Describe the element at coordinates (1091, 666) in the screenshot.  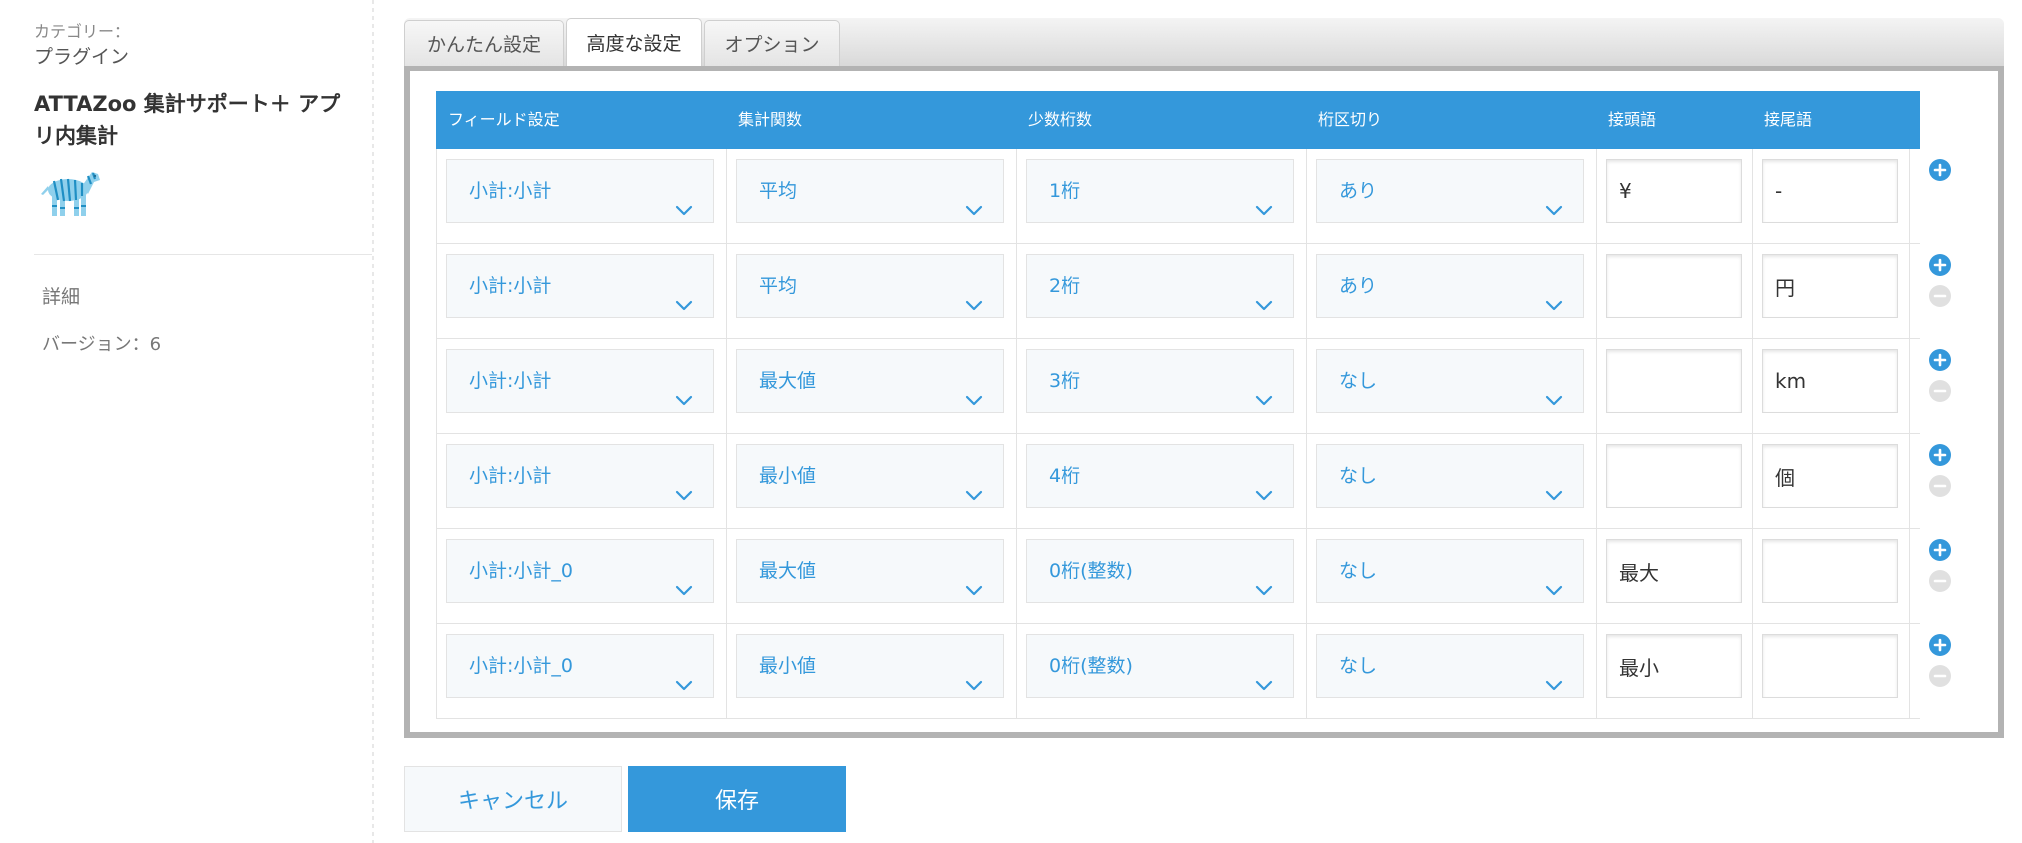
I see `digits-select-value: 0桁(整数)` at that location.